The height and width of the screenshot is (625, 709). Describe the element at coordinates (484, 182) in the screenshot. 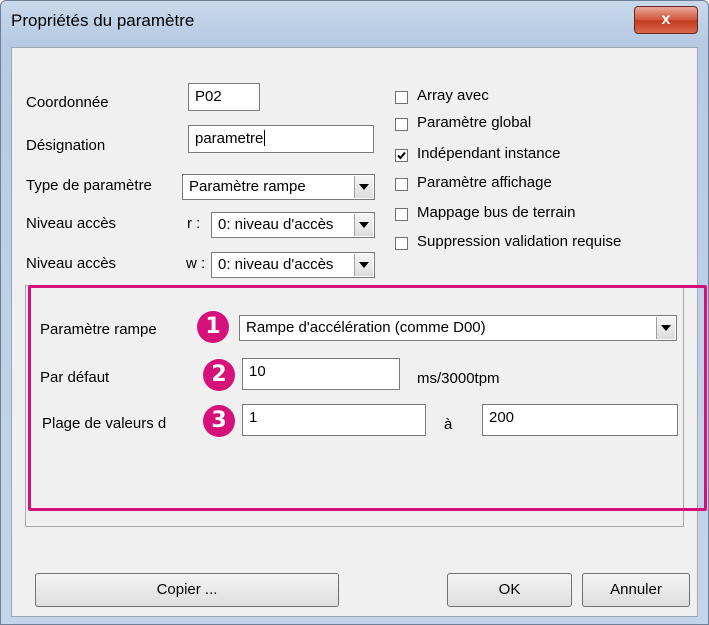

I see `checkbox-label-4: Paramètre affichage` at that location.